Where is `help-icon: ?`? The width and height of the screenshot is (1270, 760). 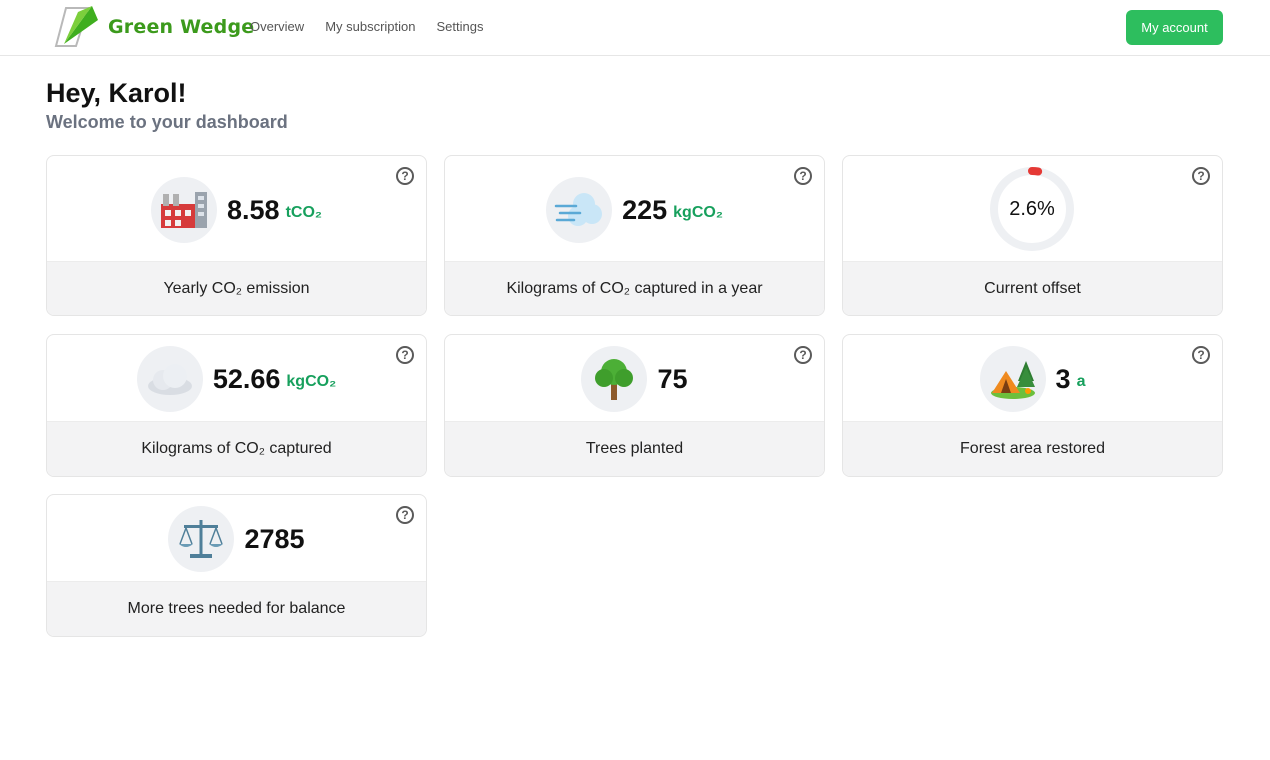
help-icon: ? is located at coordinates (1201, 176).